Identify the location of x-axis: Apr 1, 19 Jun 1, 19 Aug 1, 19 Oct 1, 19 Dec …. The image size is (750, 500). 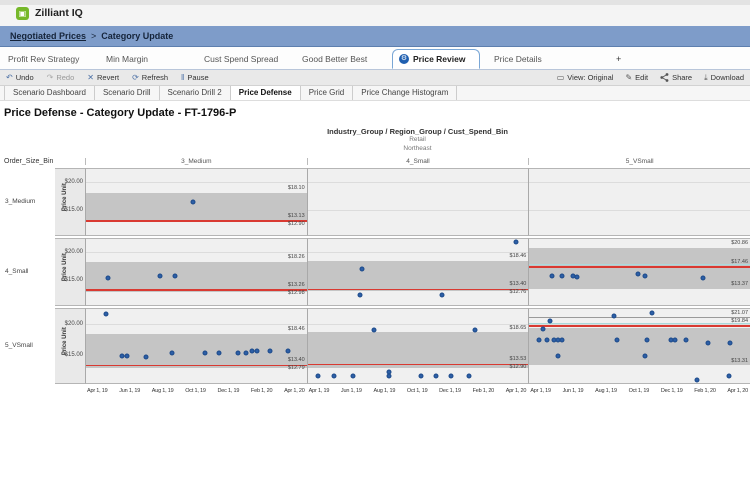
(375, 391).